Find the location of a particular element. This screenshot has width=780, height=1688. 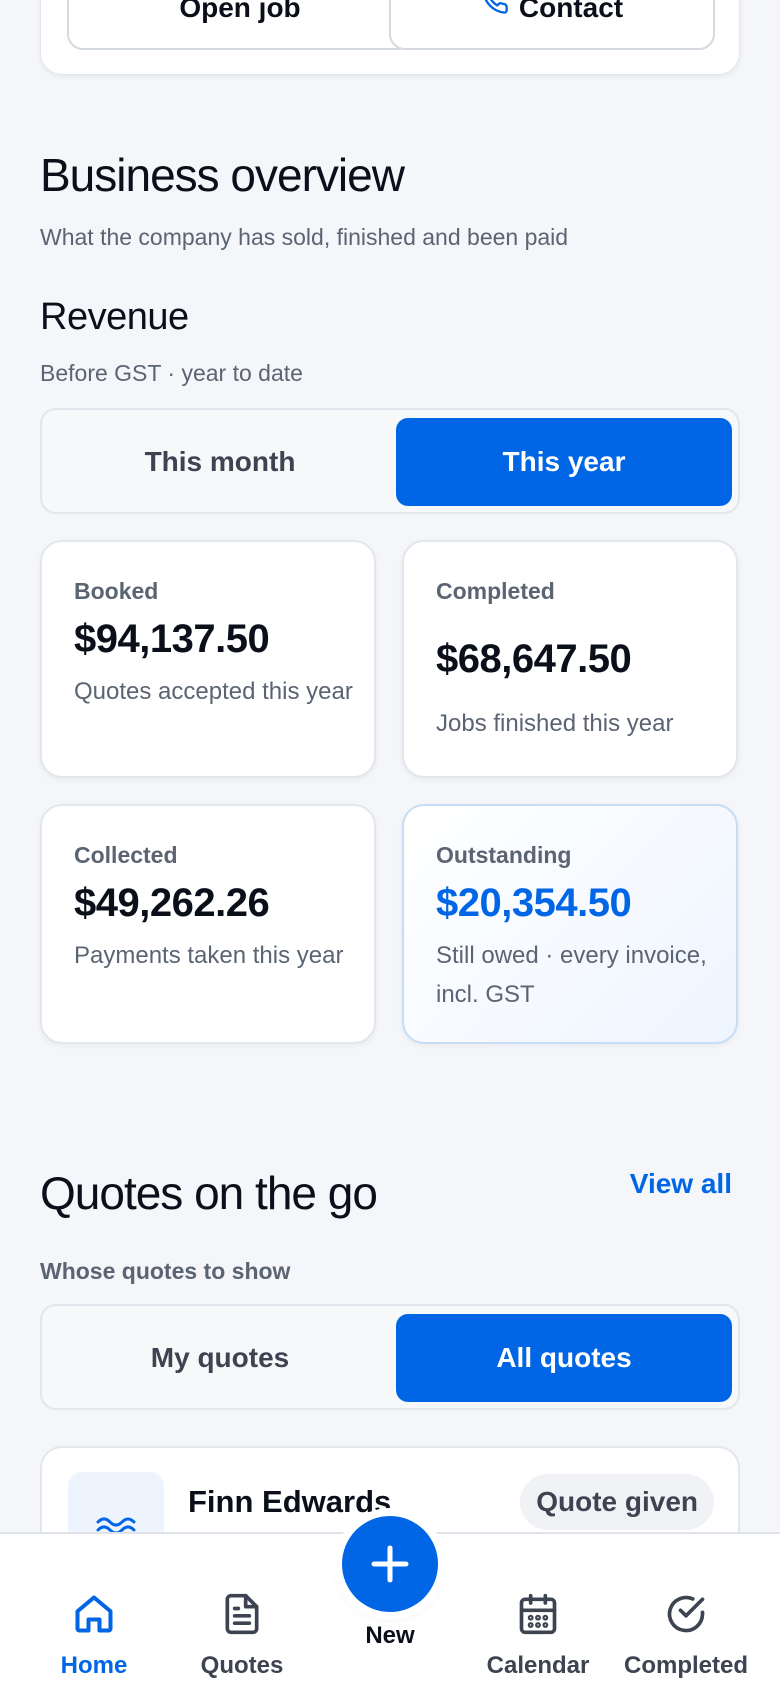

stat-value: $20,354.50 is located at coordinates (534, 903).